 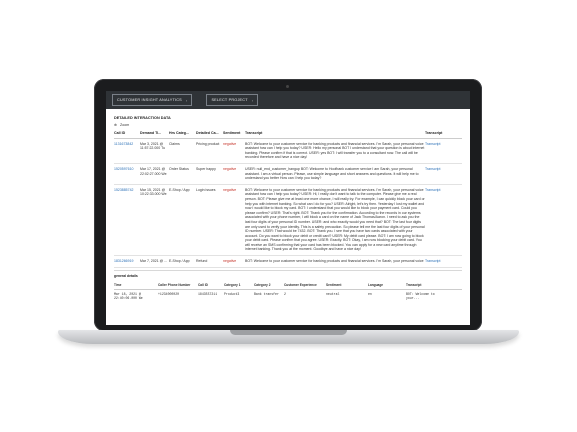 What do you see at coordinates (266, 294) in the screenshot?
I see `category-2-cell: Bank transfer` at bounding box center [266, 294].